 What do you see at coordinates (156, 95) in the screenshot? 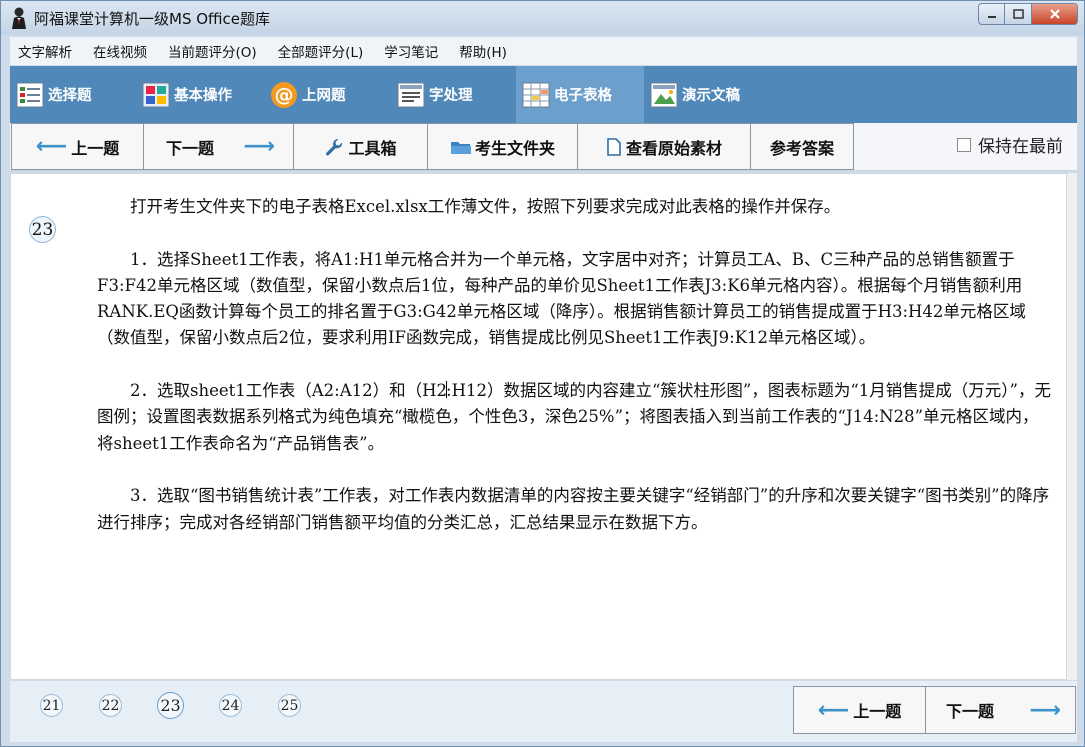
I see `windows-tiles-icon` at bounding box center [156, 95].